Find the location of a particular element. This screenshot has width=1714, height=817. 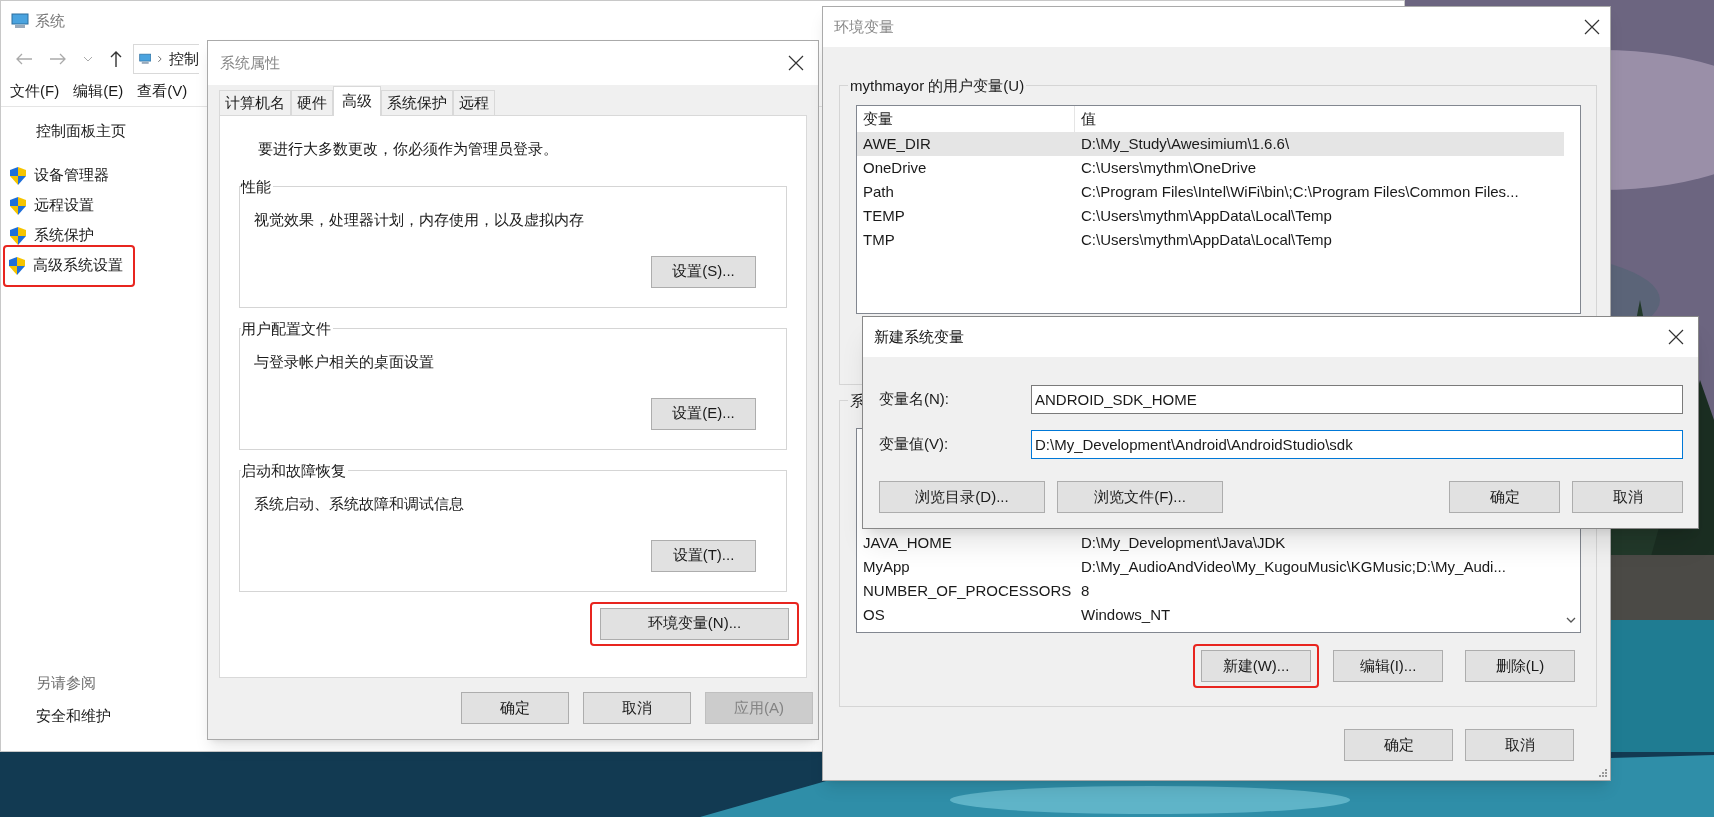

section-heading: 另请参阅 is located at coordinates (66, 683).